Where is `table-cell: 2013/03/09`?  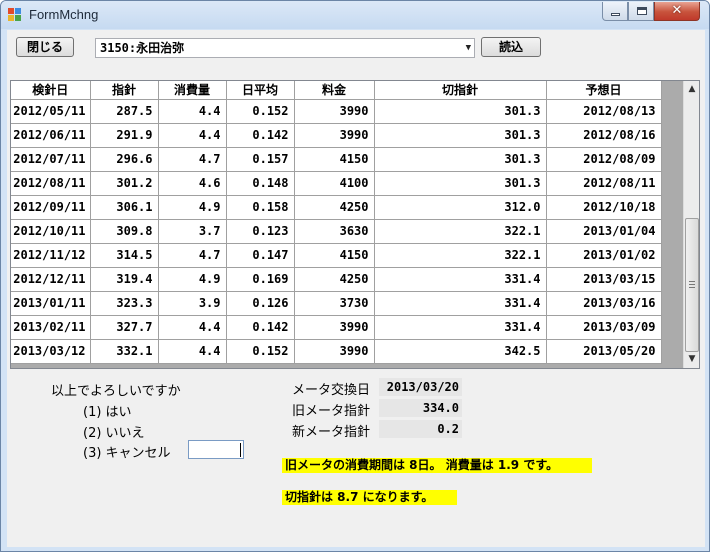 table-cell: 2013/03/09 is located at coordinates (604, 327).